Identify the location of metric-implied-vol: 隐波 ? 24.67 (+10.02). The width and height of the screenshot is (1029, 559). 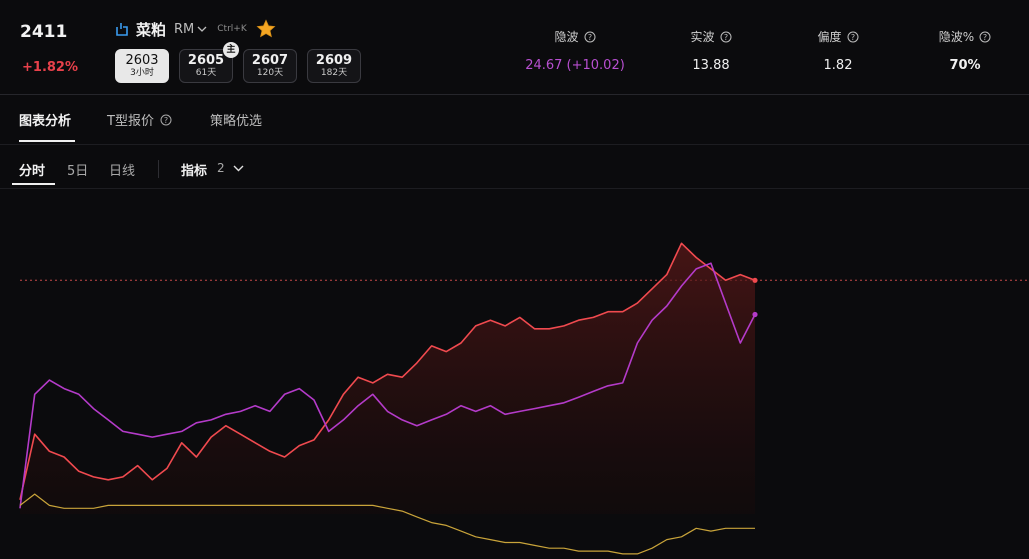
(575, 49).